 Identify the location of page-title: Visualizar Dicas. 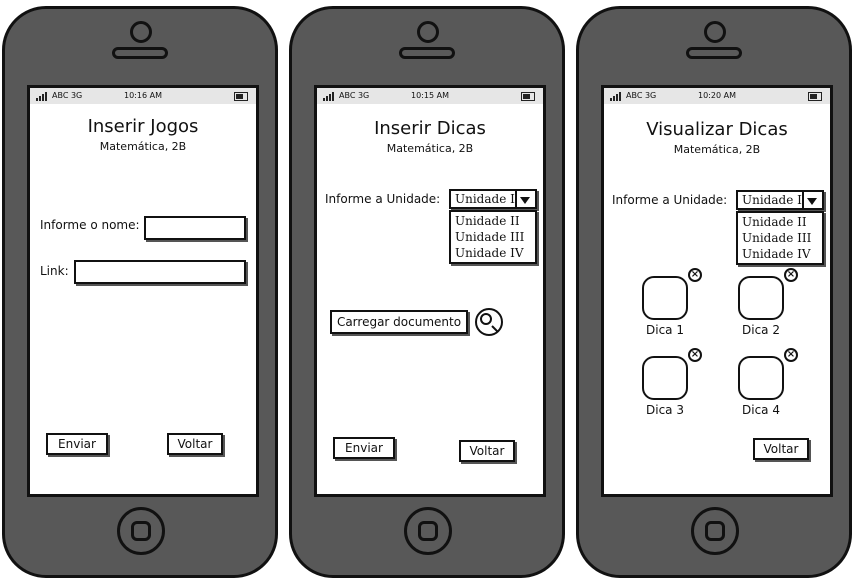
(717, 129).